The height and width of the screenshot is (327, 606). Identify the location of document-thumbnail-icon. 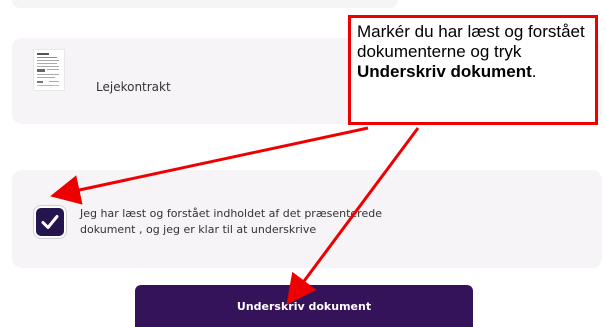
(49, 70).